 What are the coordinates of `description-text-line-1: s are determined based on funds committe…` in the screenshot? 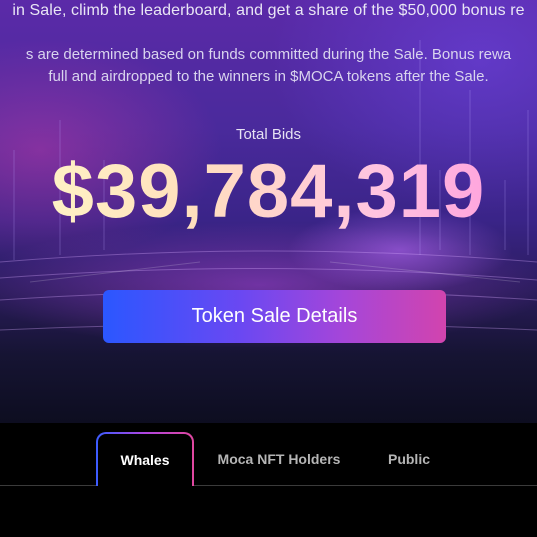 It's located at (268, 54).